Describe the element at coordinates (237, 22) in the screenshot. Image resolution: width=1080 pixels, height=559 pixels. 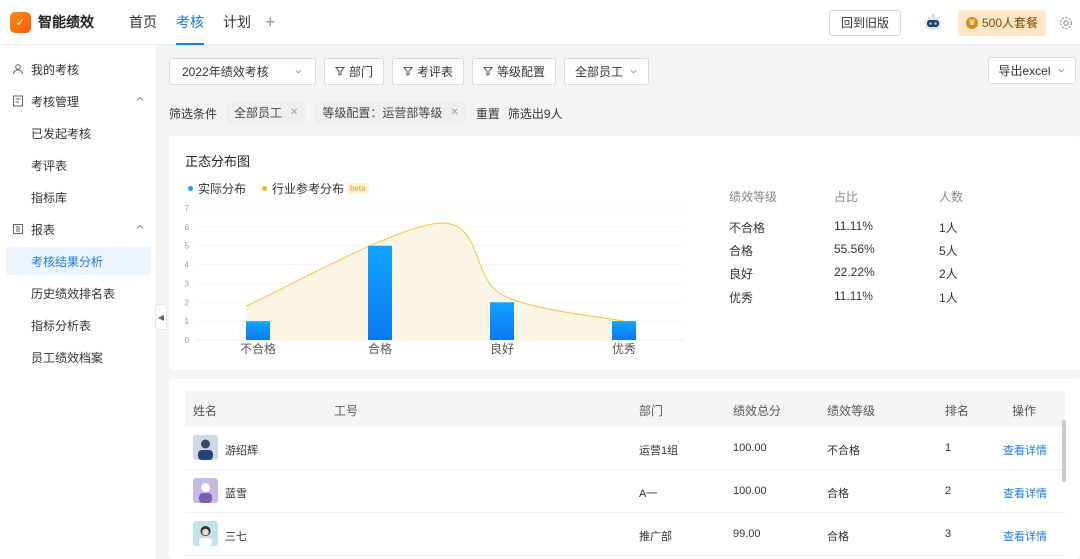
I see `tab-plan: 计划` at that location.